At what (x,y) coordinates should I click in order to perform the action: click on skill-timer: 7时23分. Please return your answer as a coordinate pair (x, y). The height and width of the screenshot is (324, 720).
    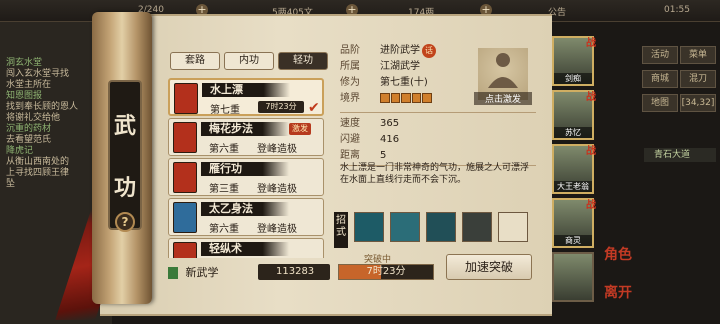
    Looking at the image, I should click on (281, 107).